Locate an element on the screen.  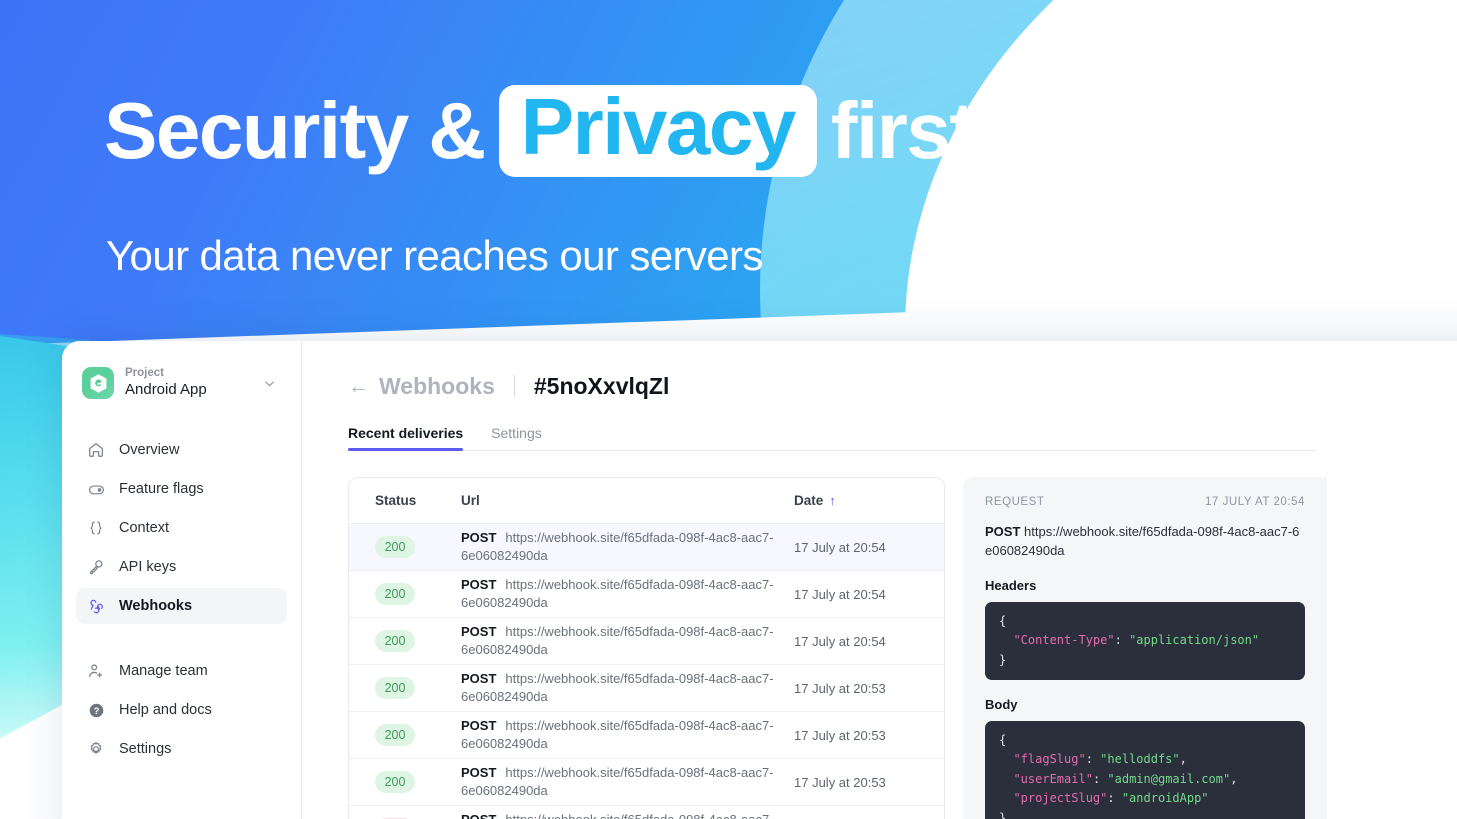
sidebar-item-context: Context is located at coordinates (181, 528).